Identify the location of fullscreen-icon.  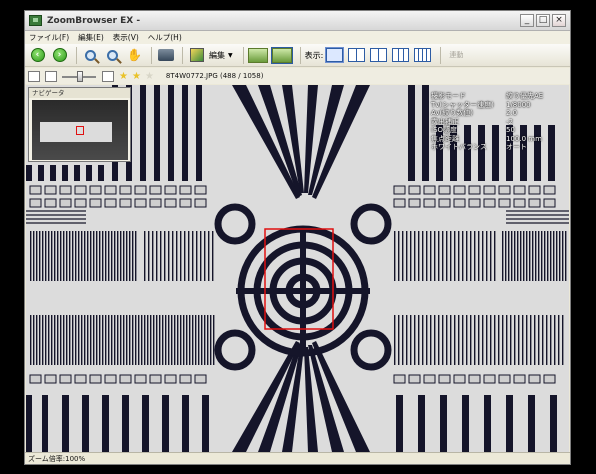
(108, 76).